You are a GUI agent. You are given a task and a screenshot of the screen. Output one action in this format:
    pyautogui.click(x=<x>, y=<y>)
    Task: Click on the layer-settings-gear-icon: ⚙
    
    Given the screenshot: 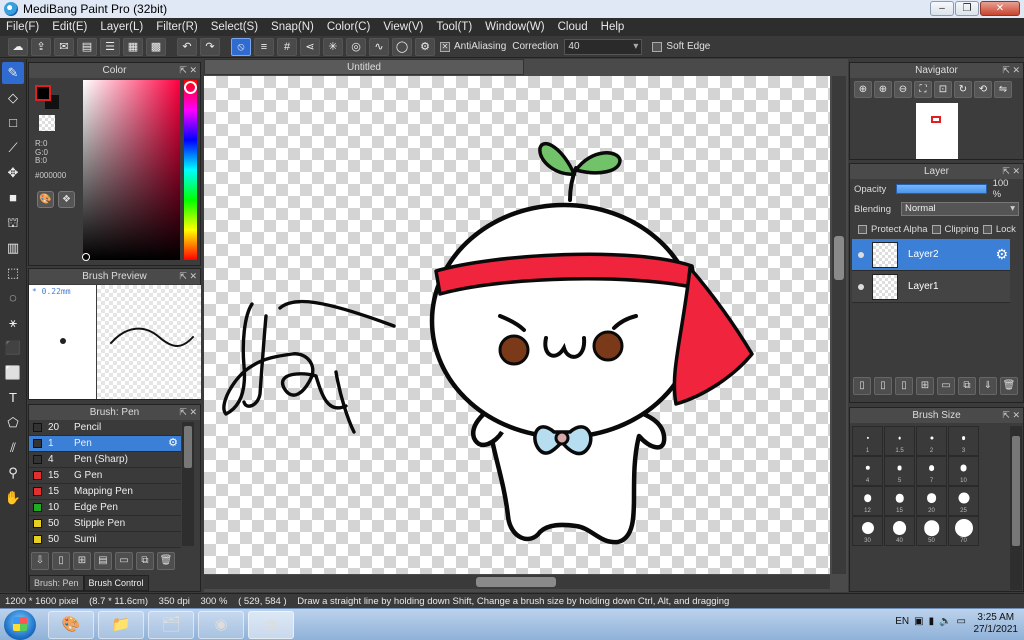 What is the action you would take?
    pyautogui.click(x=1001, y=254)
    